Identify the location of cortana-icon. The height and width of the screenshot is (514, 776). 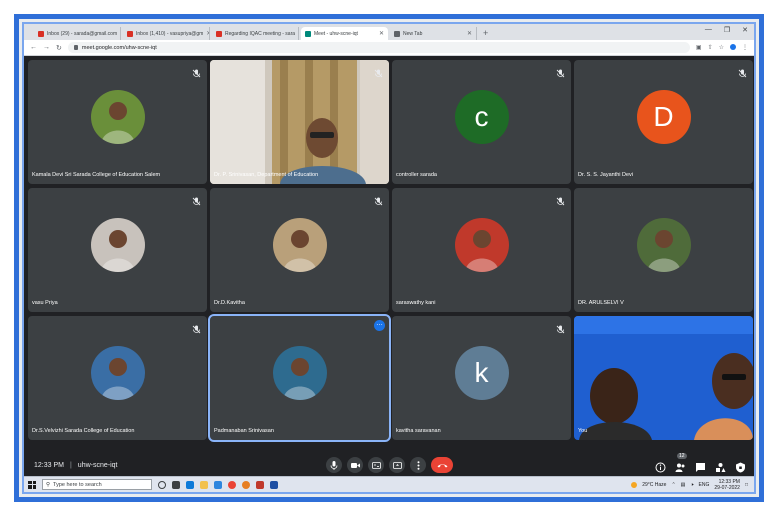
(162, 484).